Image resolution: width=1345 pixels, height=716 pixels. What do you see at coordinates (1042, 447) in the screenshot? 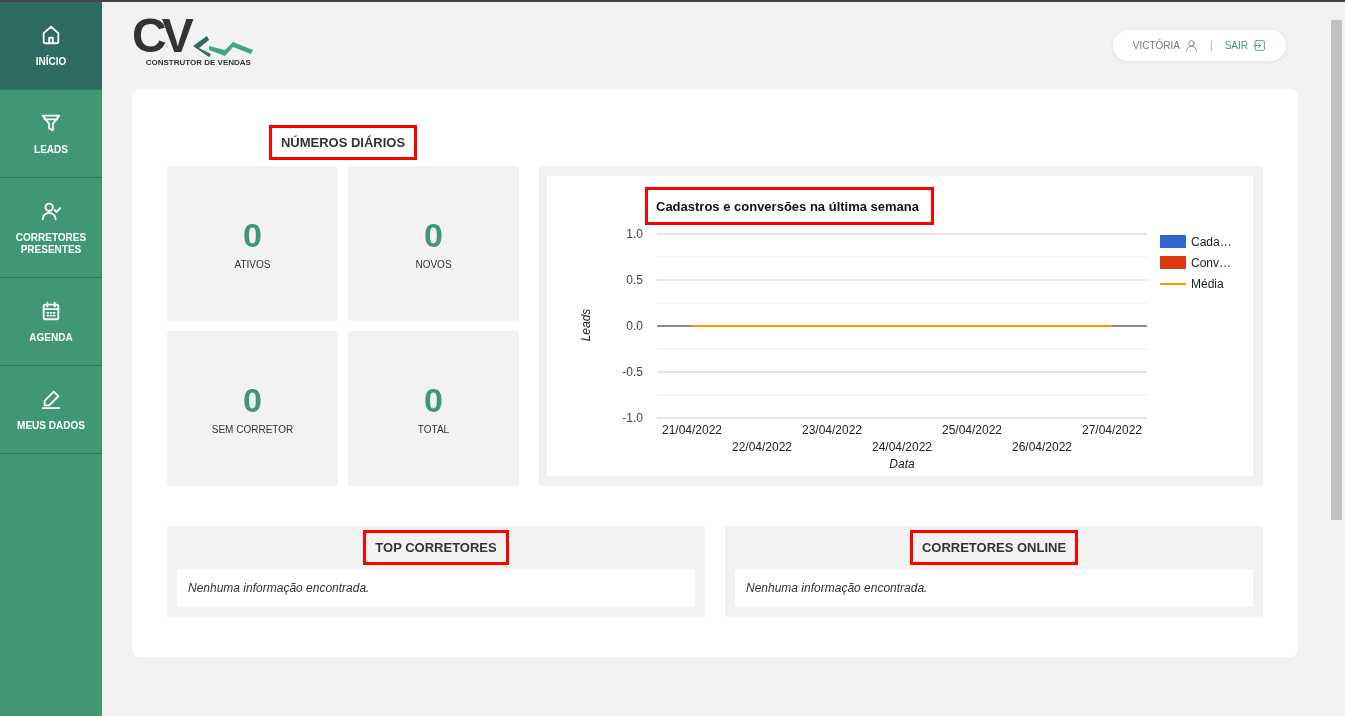
I see `axis-tick-label: 26/04/2022` at bounding box center [1042, 447].